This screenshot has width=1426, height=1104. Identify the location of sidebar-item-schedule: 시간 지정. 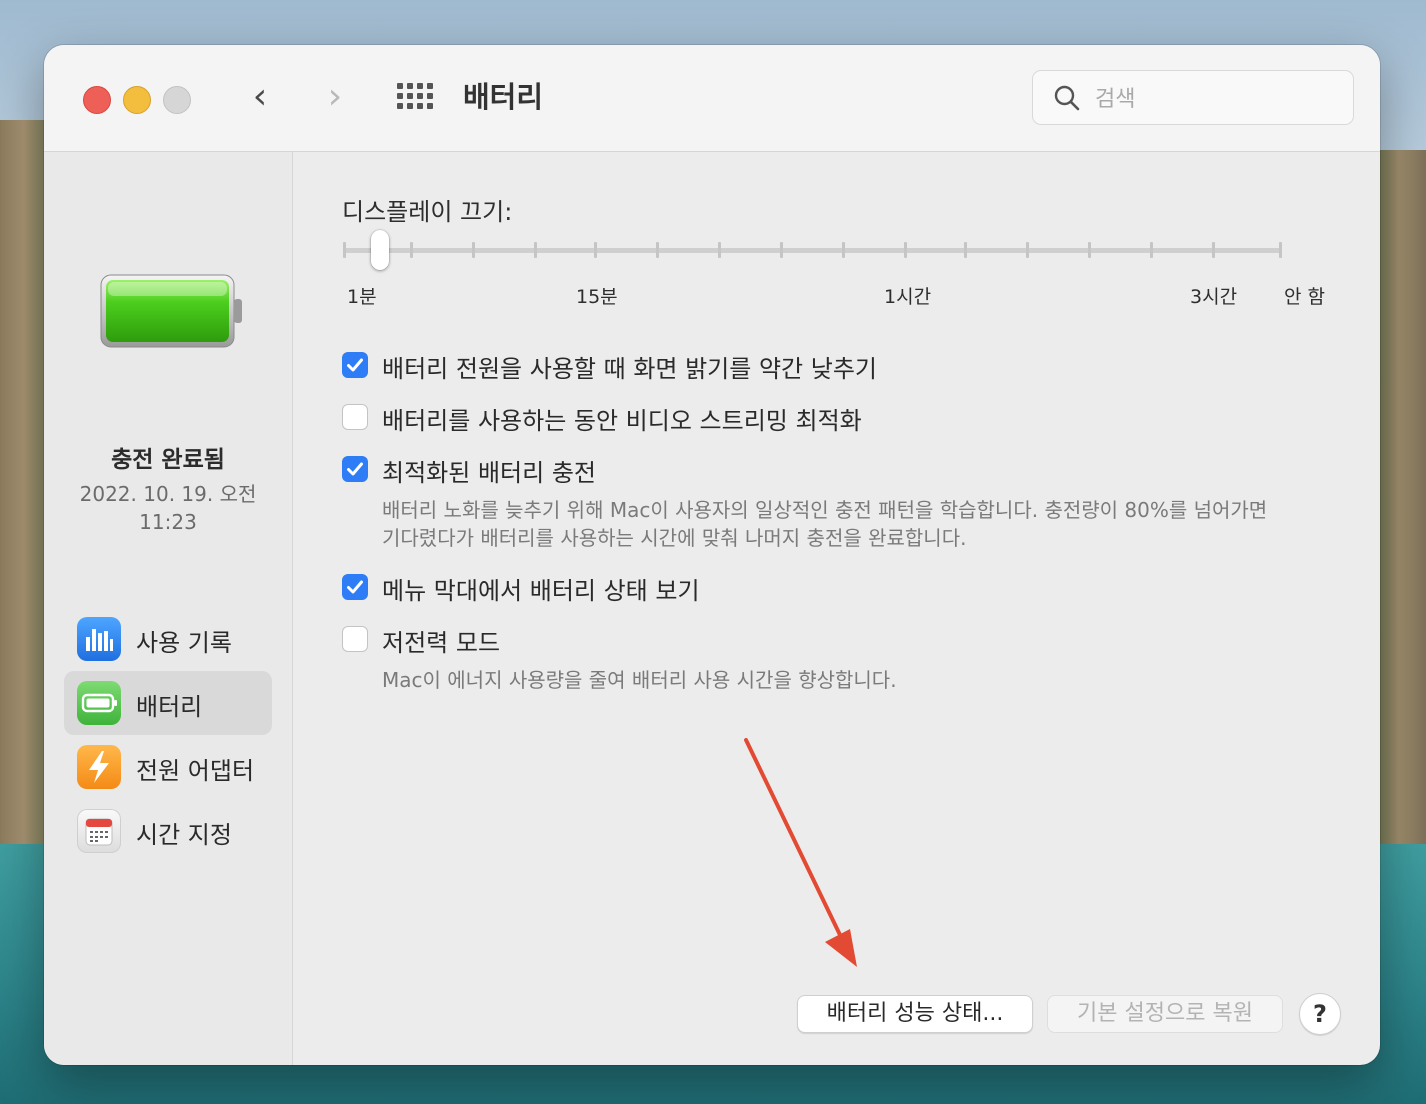
(168, 831).